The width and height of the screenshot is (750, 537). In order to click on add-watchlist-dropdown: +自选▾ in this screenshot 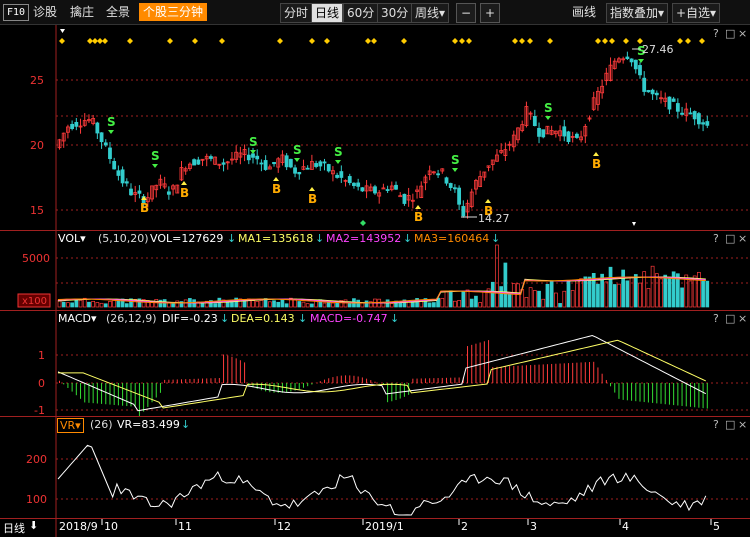, I will do `click(696, 13)`.